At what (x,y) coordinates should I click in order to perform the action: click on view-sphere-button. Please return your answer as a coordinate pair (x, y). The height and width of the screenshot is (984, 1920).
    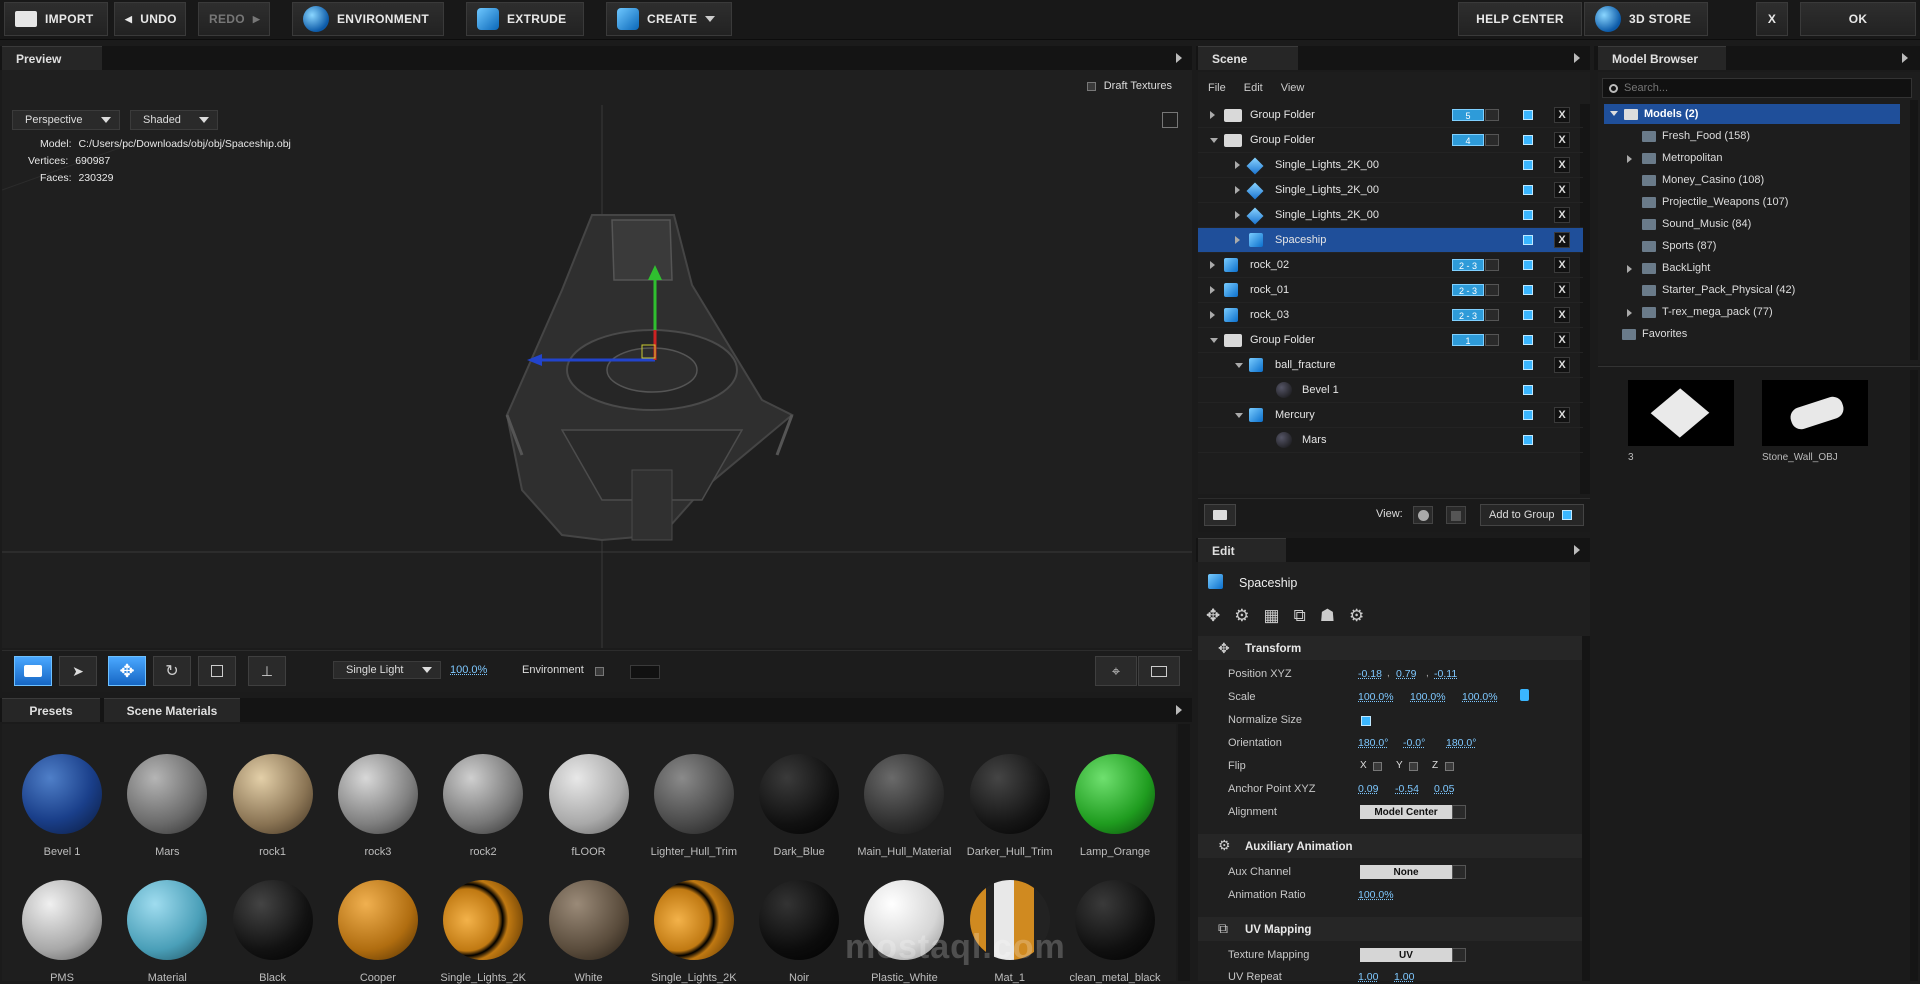
    Looking at the image, I should click on (1423, 515).